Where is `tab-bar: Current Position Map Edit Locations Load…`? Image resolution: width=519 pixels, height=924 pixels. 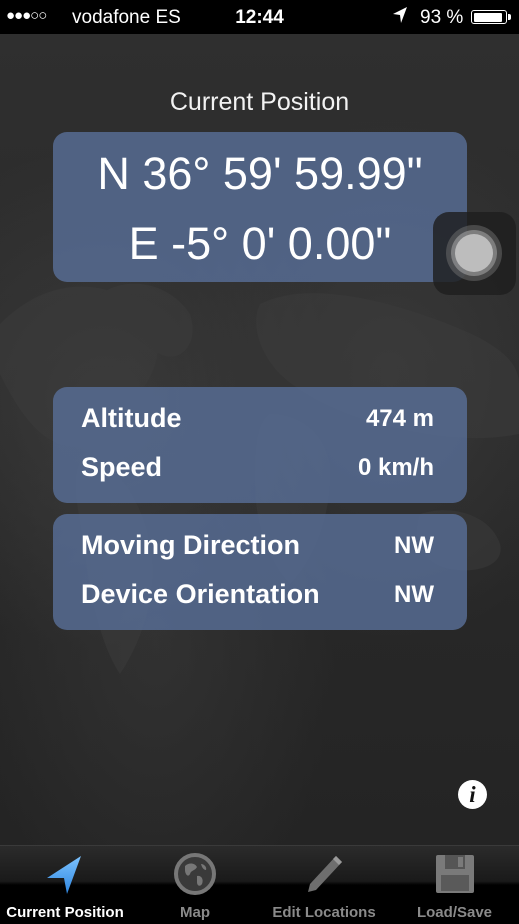 tab-bar: Current Position Map Edit Locations Load… is located at coordinates (259, 884).